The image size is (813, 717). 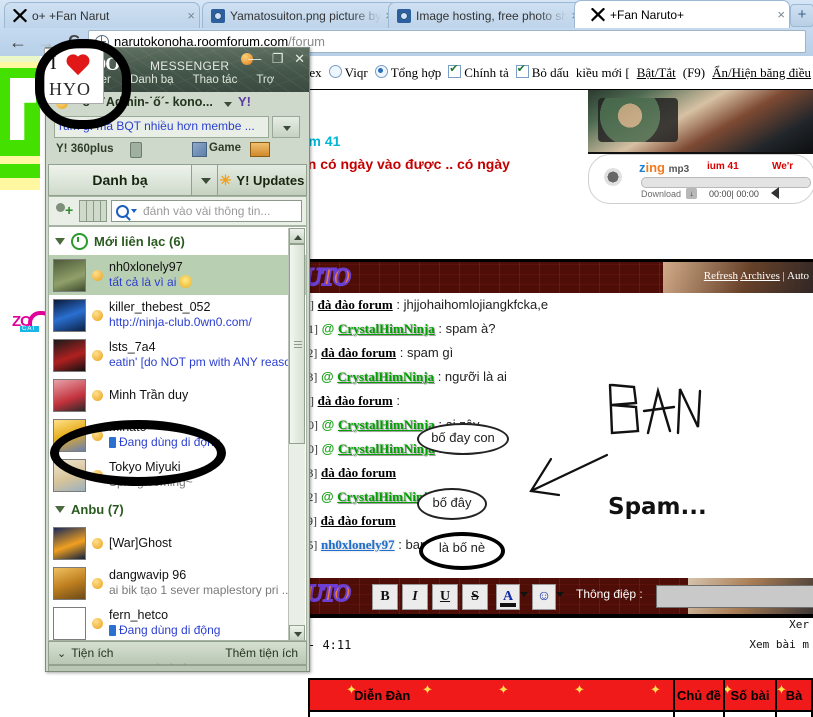 I want to click on chat-line: i2] @ CrystalHimNinja : La ai, so click(x=556, y=497).